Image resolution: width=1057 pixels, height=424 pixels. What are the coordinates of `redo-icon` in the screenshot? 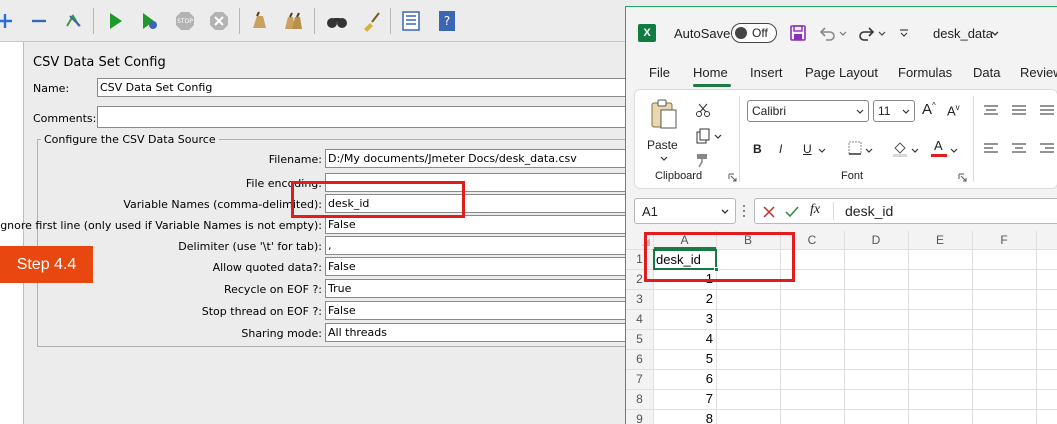 It's located at (867, 33).